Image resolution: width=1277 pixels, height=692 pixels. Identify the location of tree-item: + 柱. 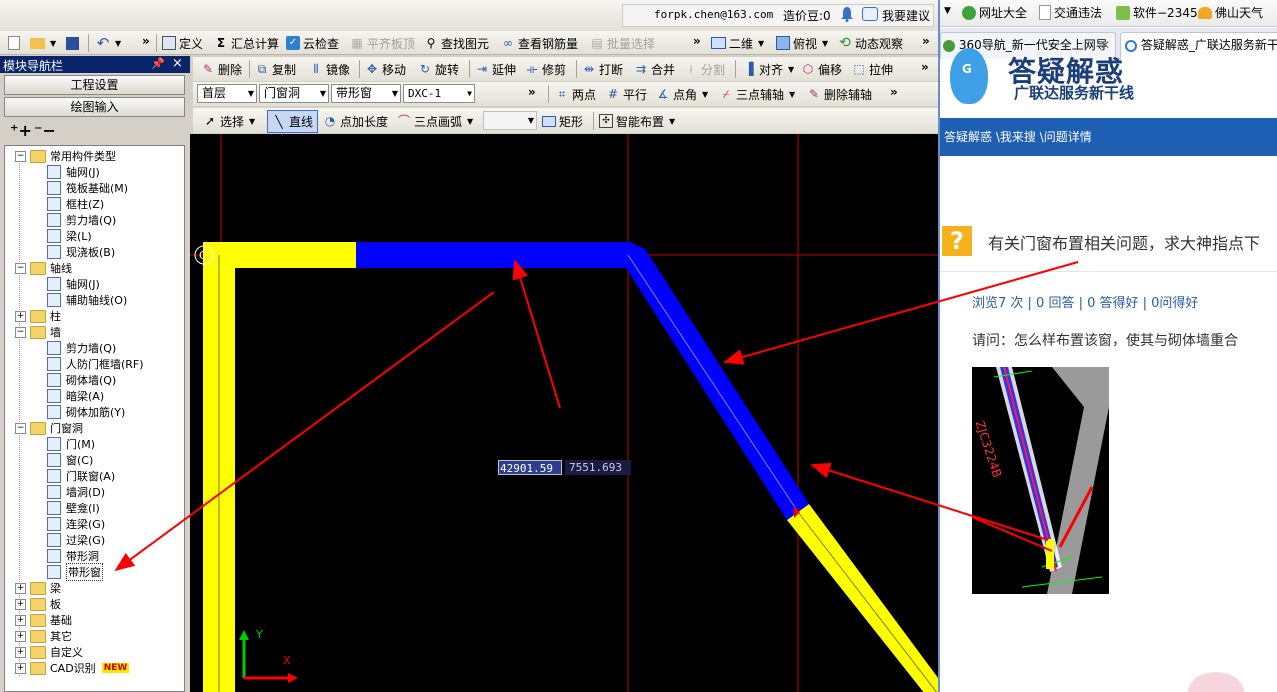
(38, 316).